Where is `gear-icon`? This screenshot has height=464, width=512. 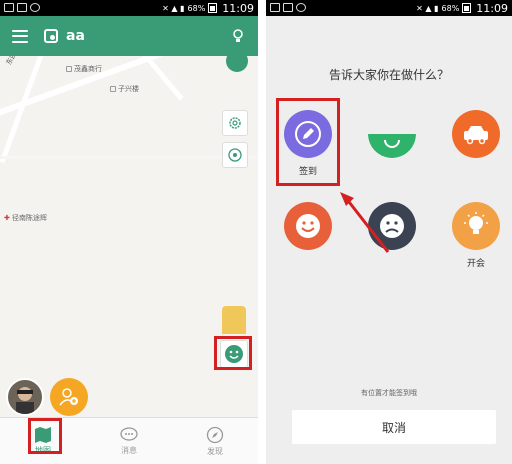
gear-icon is located at coordinates (235, 123).